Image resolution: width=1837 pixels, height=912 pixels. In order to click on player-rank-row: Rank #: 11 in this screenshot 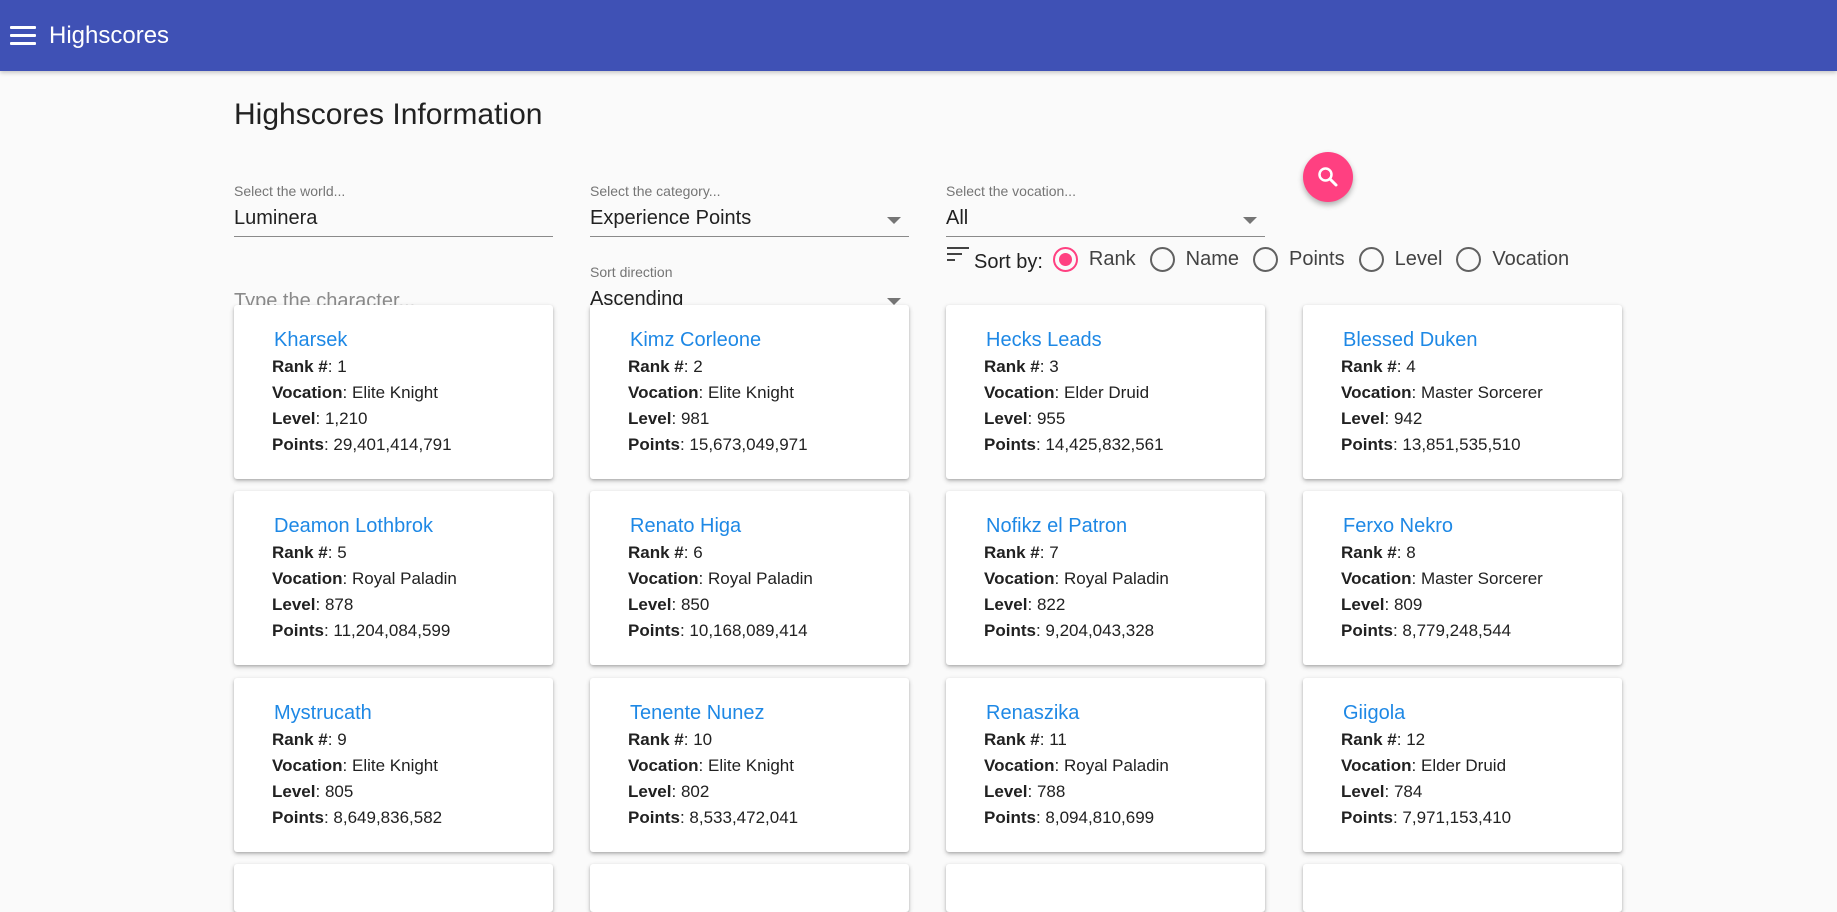, I will do `click(1025, 739)`.